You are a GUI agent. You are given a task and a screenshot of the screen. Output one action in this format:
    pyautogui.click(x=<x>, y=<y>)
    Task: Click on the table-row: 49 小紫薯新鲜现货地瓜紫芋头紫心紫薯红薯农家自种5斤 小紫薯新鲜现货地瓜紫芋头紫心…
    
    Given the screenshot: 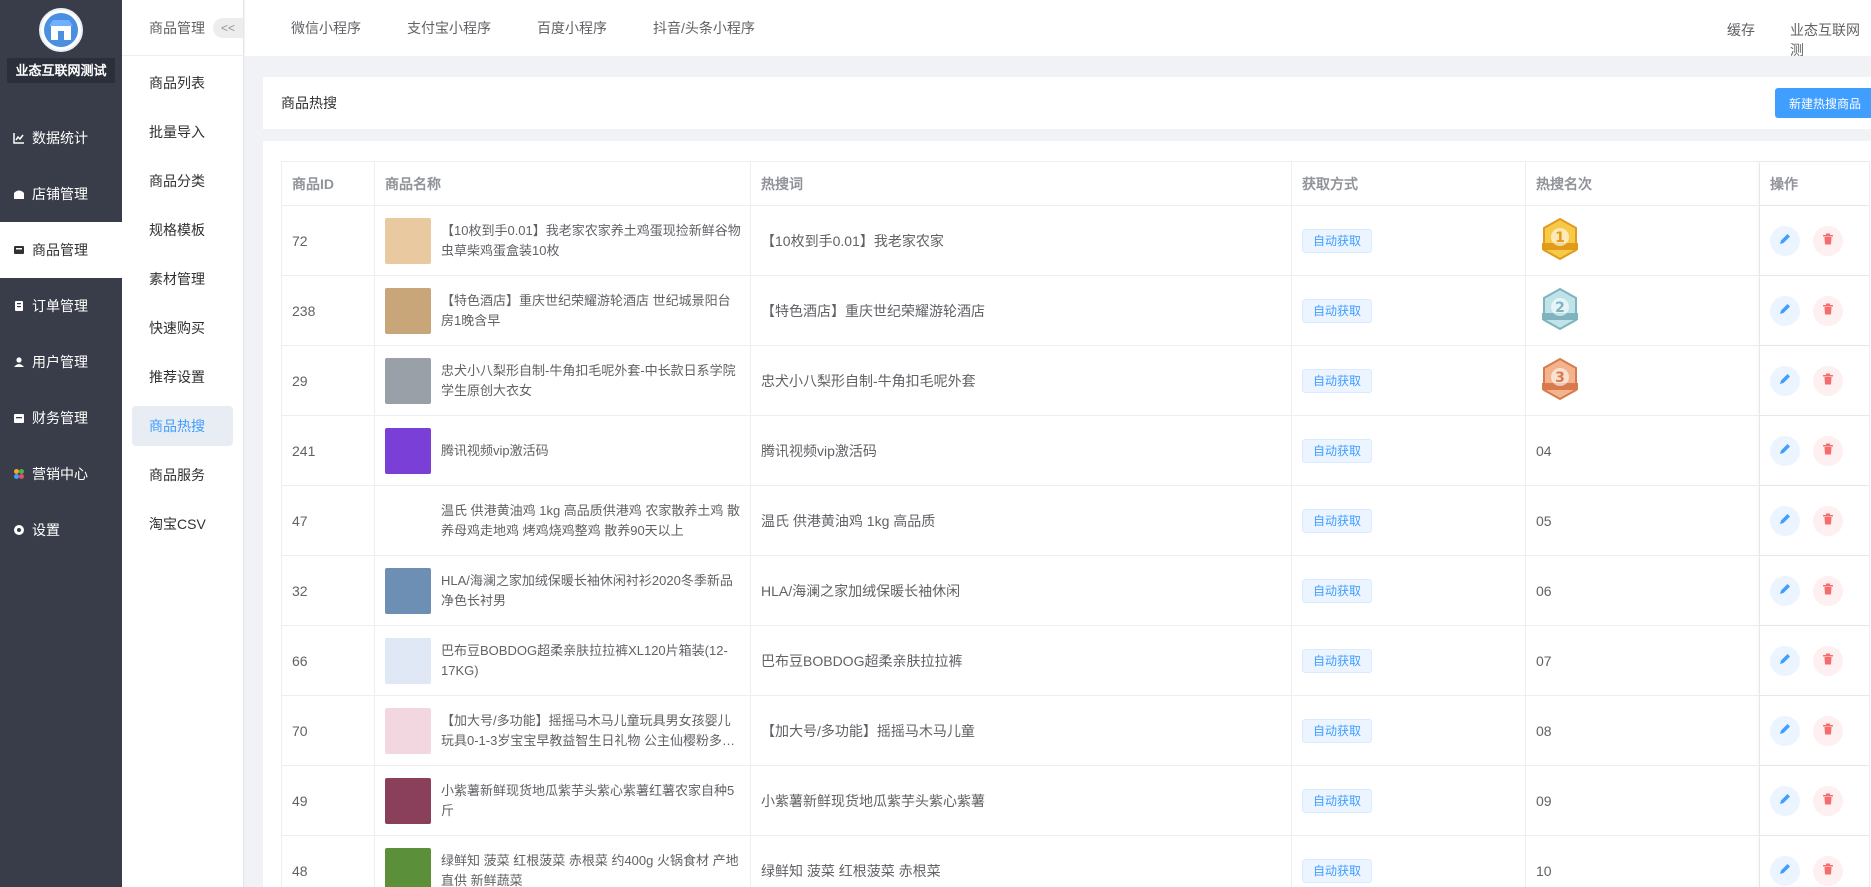 What is the action you would take?
    pyautogui.click(x=1075, y=801)
    